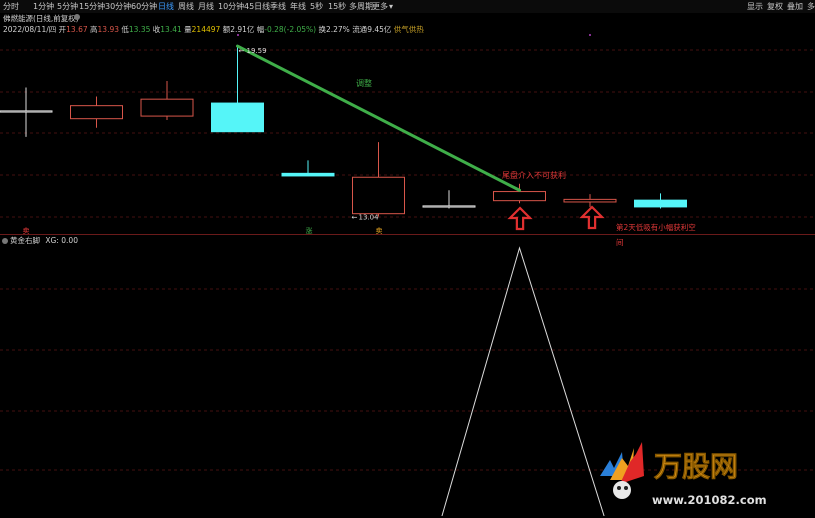 Image resolution: width=815 pixels, height=518 pixels. Describe the element at coordinates (696, 466) in the screenshot. I see `brand-name: 万股网` at that location.